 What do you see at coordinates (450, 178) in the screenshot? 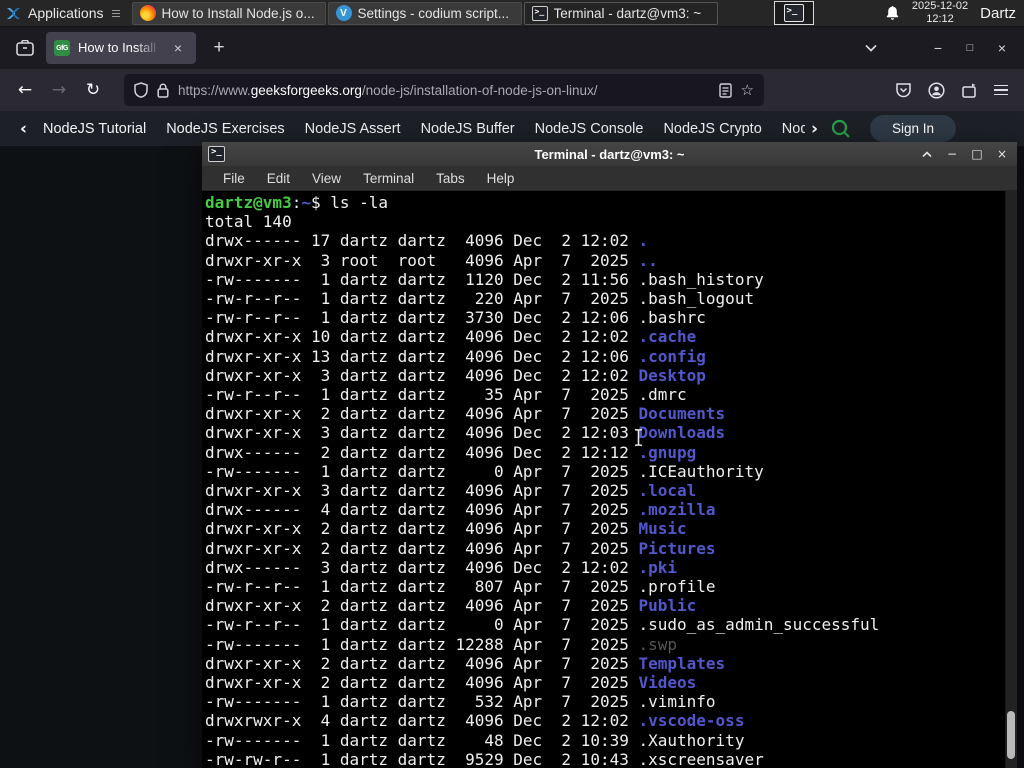
I see `terminal-menu-tabs: Tabs` at bounding box center [450, 178].